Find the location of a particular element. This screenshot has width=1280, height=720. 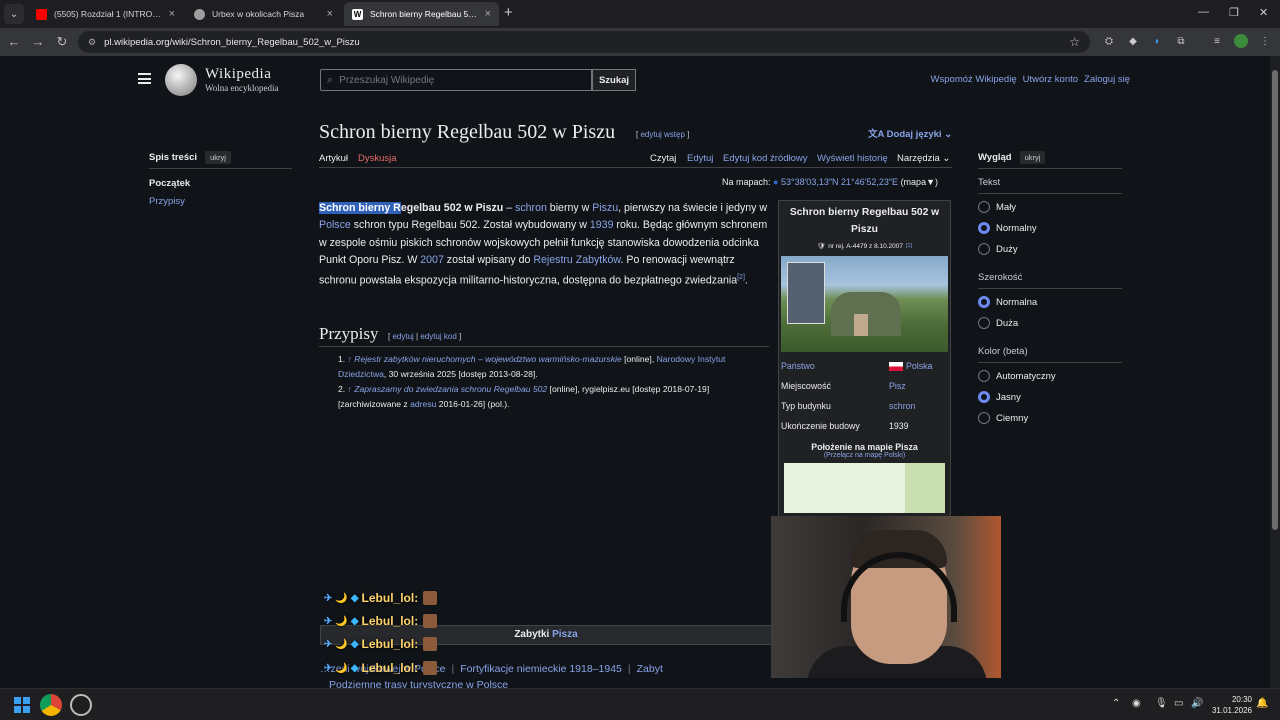

color-auto: Automatyczny is located at coordinates (1017, 376).